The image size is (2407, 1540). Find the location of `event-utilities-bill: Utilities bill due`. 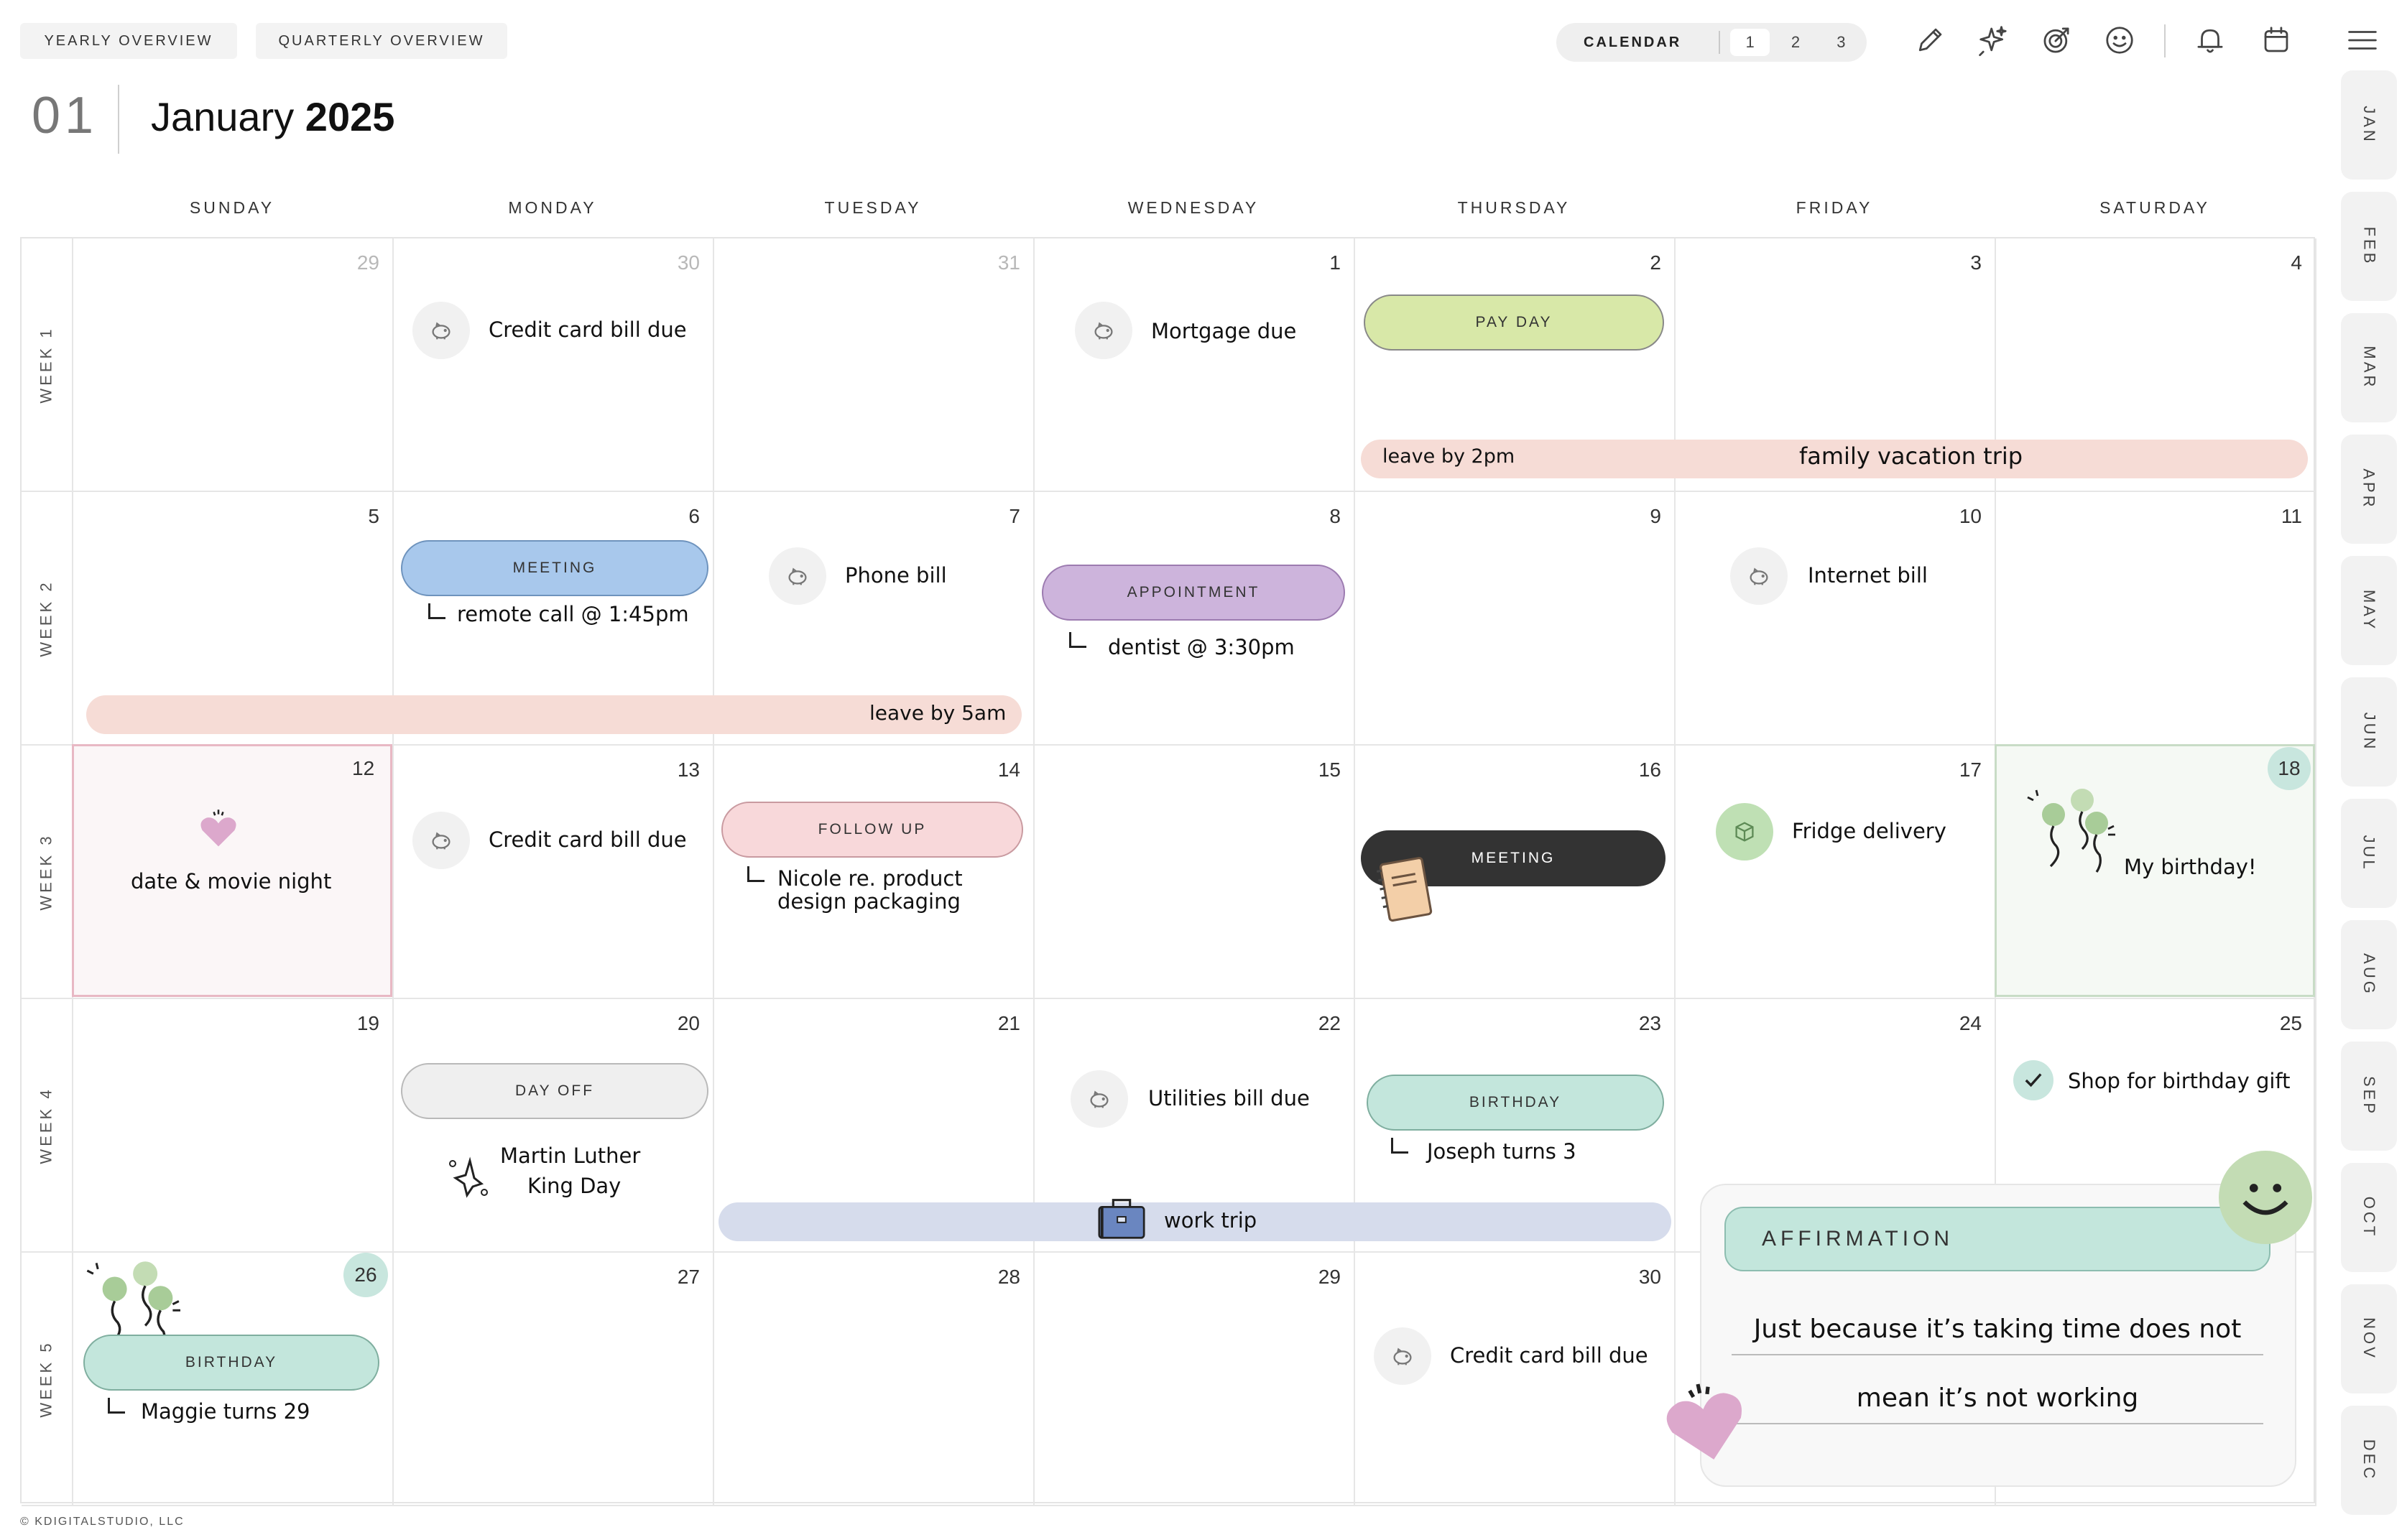

event-utilities-bill: Utilities bill due is located at coordinates (1229, 1098).